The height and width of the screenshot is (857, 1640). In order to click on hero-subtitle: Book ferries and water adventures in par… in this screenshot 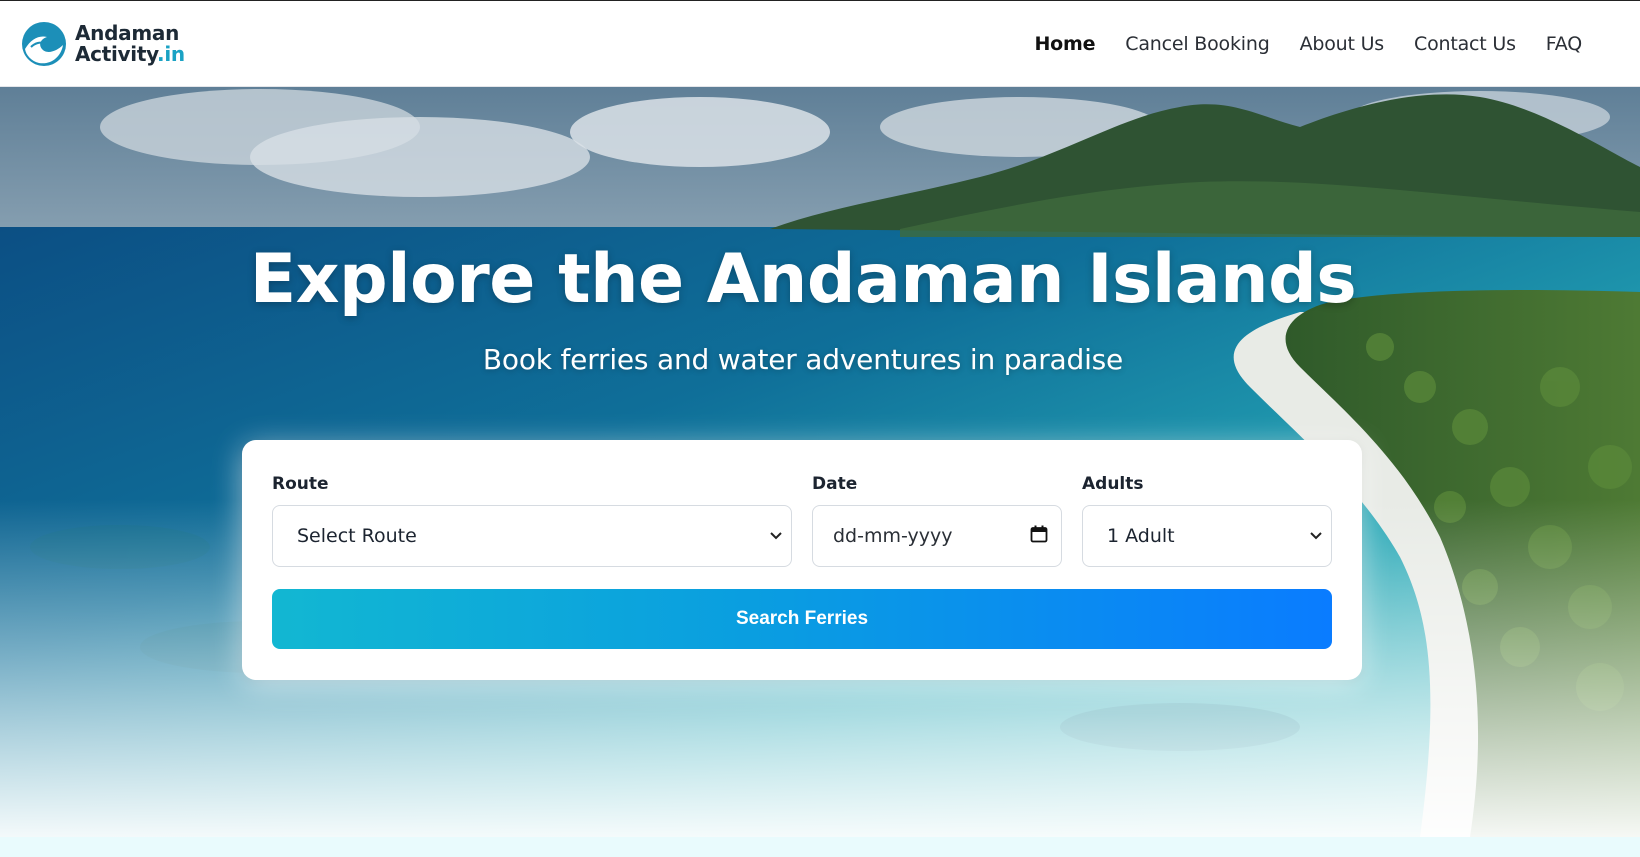, I will do `click(803, 359)`.